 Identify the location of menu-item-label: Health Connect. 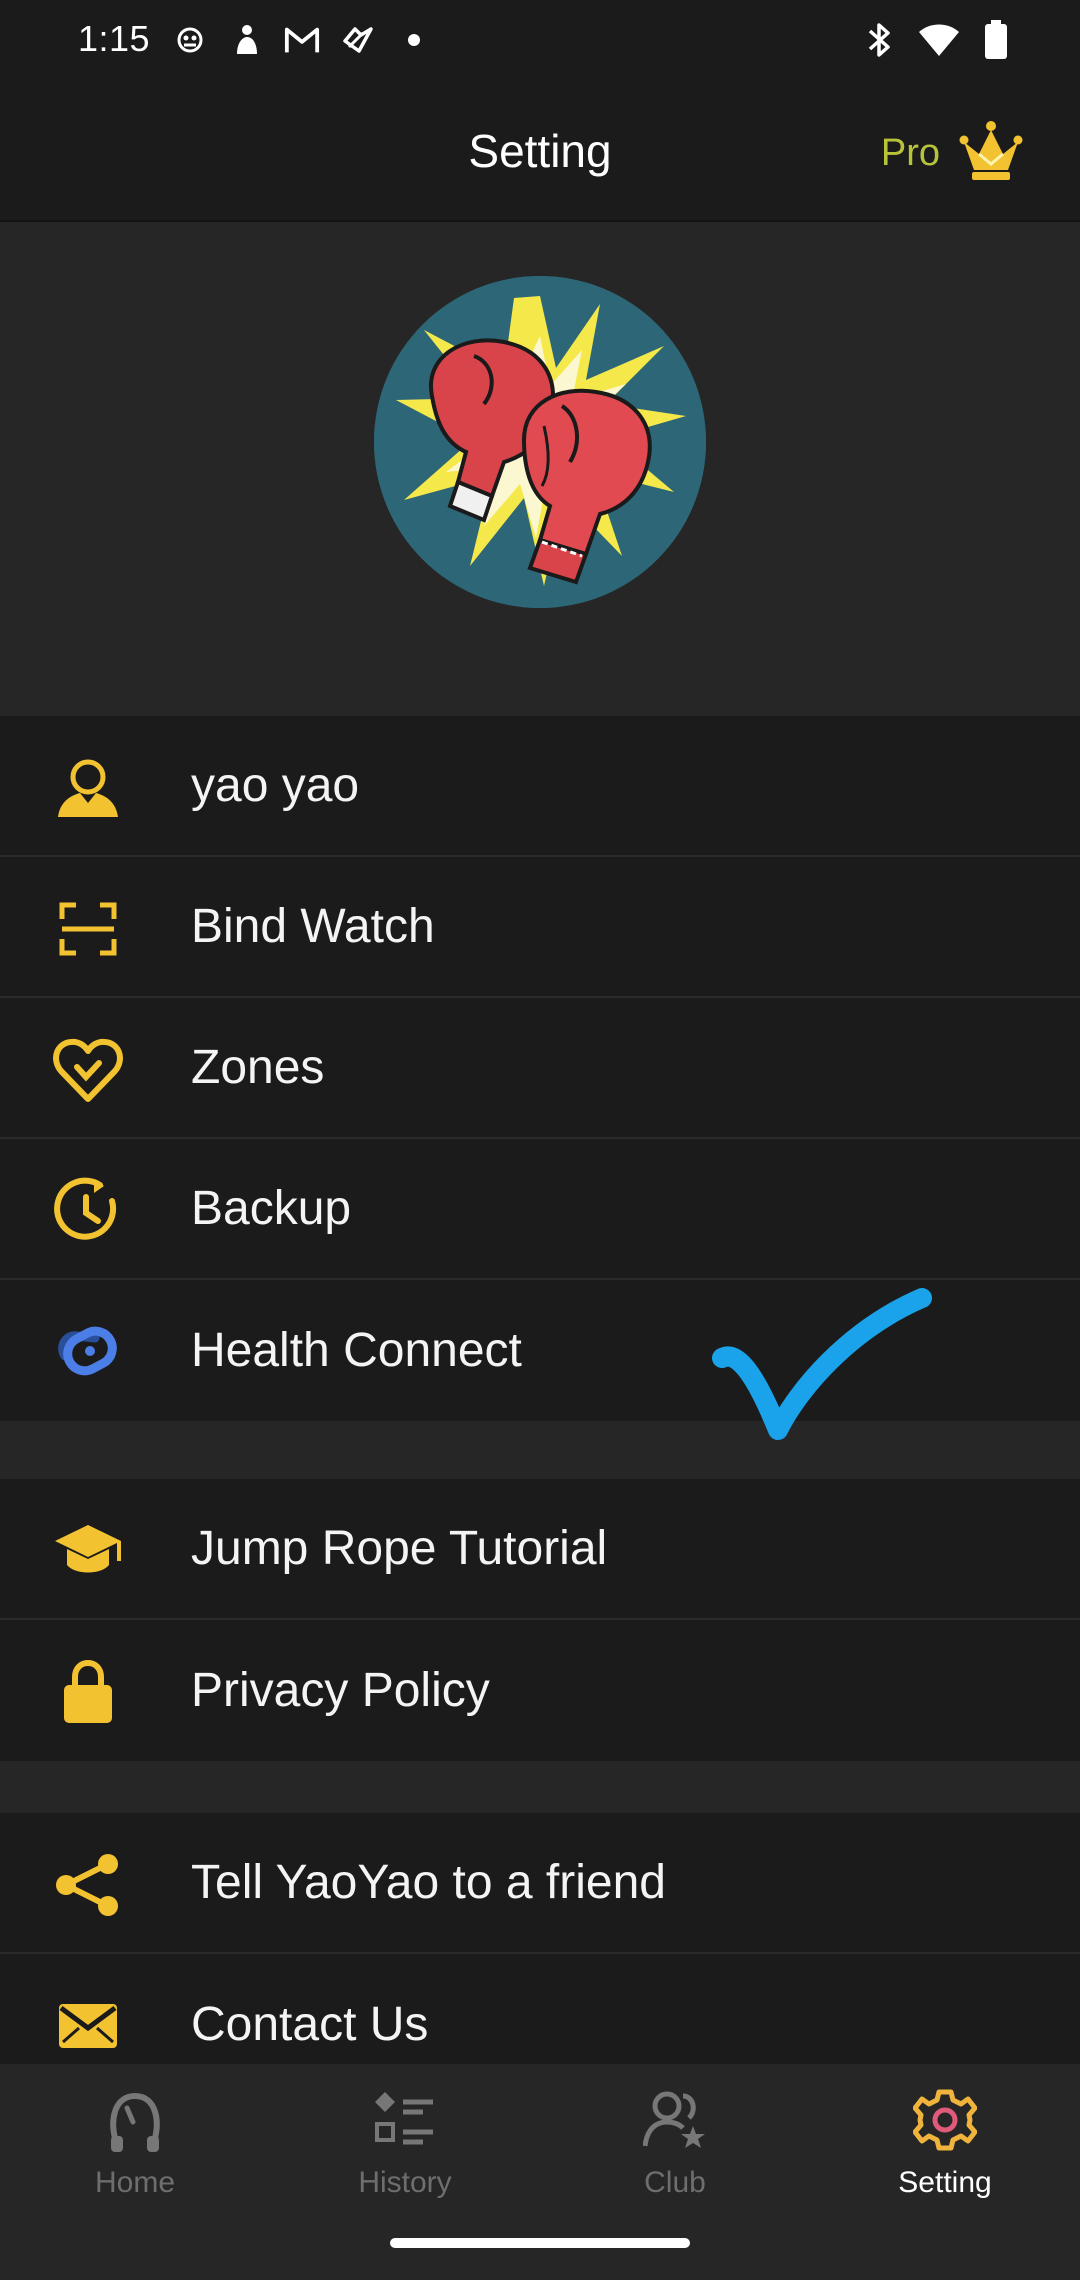
(356, 1350).